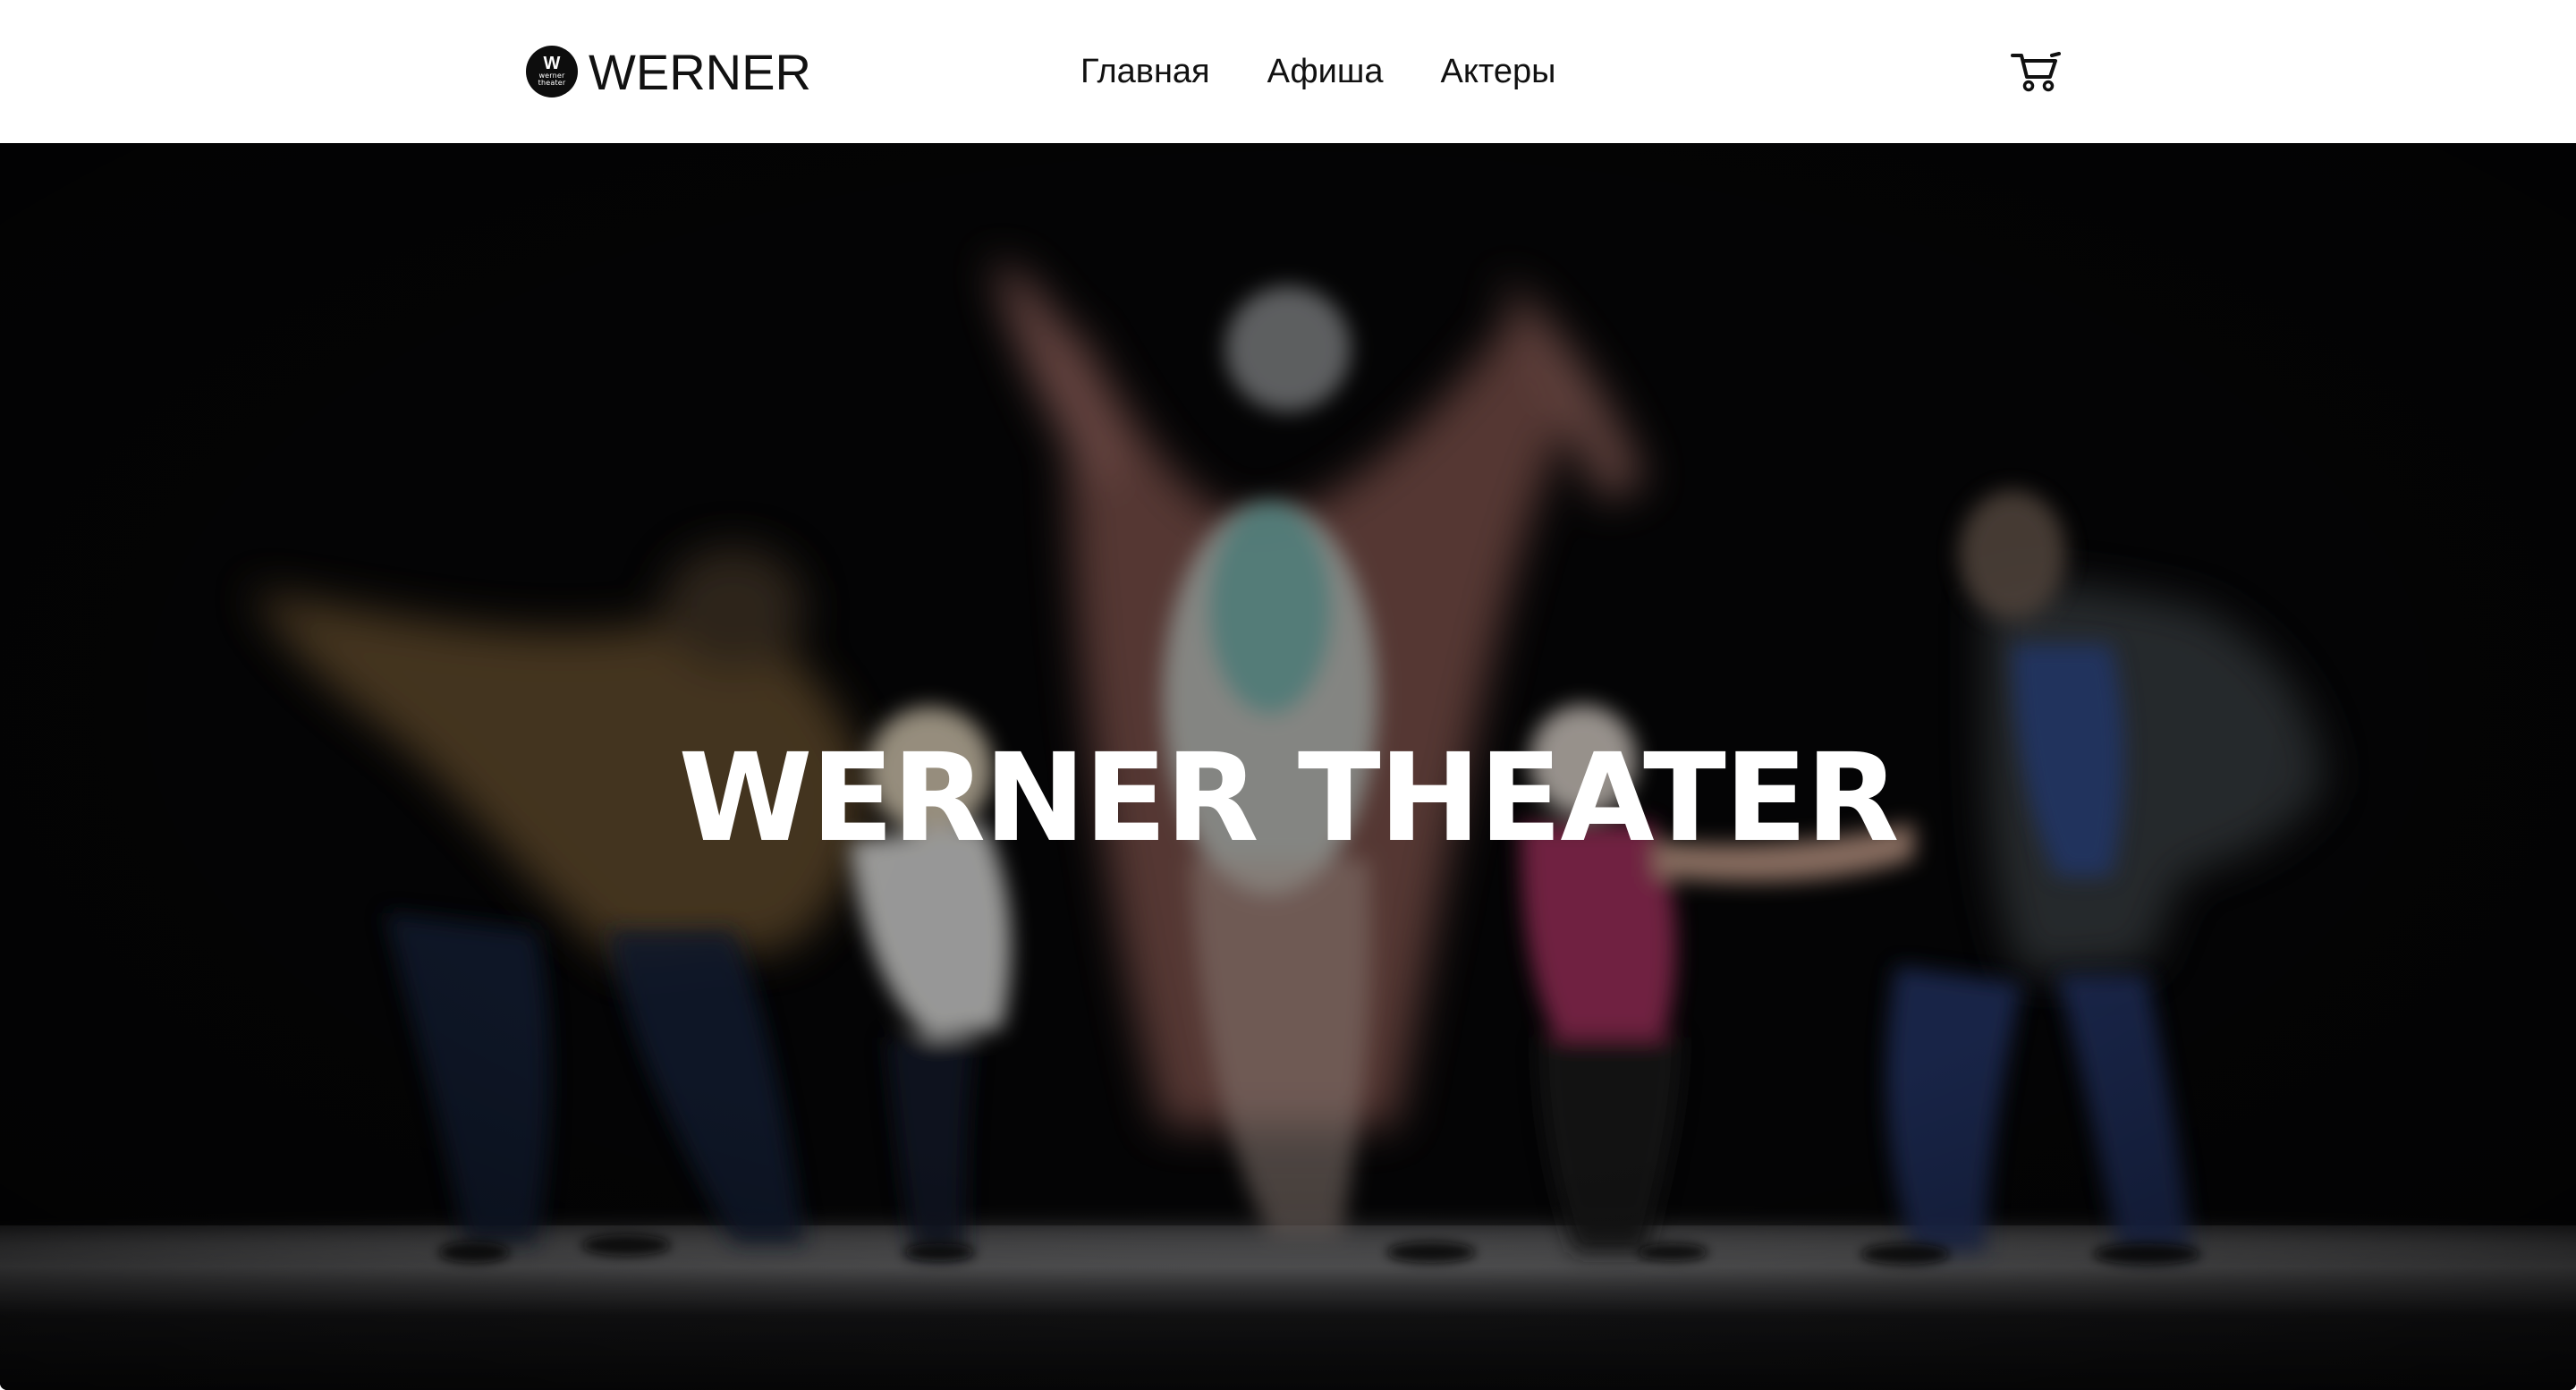 The height and width of the screenshot is (1390, 2576). What do you see at coordinates (1145, 72) in the screenshot?
I see `nav-item-home: Главная` at bounding box center [1145, 72].